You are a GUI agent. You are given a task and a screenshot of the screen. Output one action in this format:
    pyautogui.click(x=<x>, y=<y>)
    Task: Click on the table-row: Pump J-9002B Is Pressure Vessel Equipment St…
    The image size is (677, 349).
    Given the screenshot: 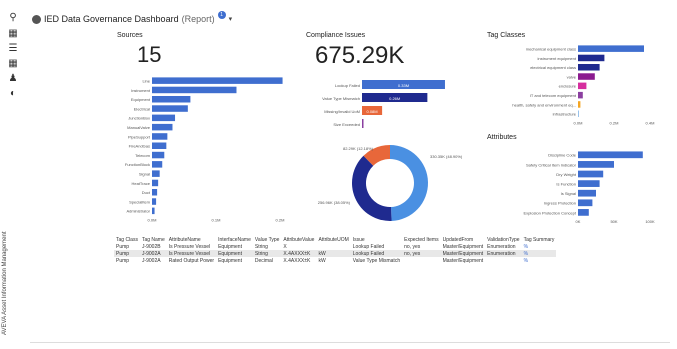 What is the action you would take?
    pyautogui.click(x=335, y=246)
    